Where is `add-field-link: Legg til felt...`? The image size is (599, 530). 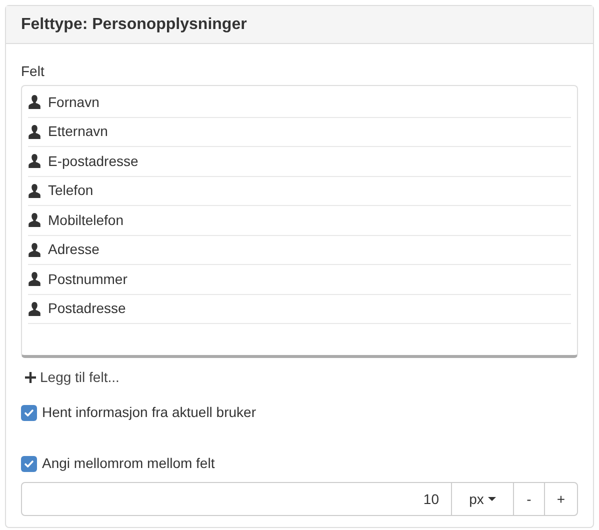
add-field-link: Legg til felt... is located at coordinates (72, 377).